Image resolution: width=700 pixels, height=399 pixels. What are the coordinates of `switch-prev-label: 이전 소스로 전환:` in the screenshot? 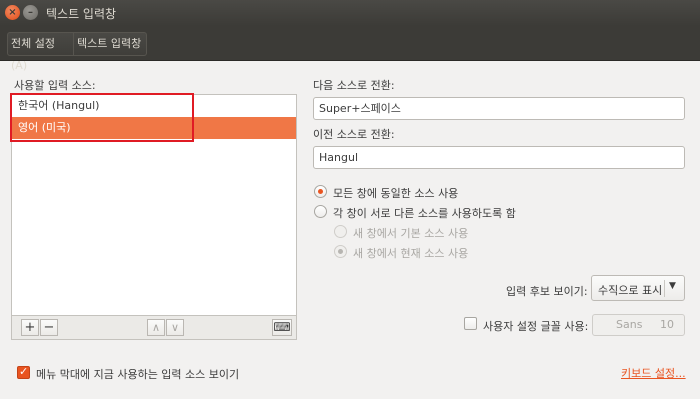 It's located at (354, 134).